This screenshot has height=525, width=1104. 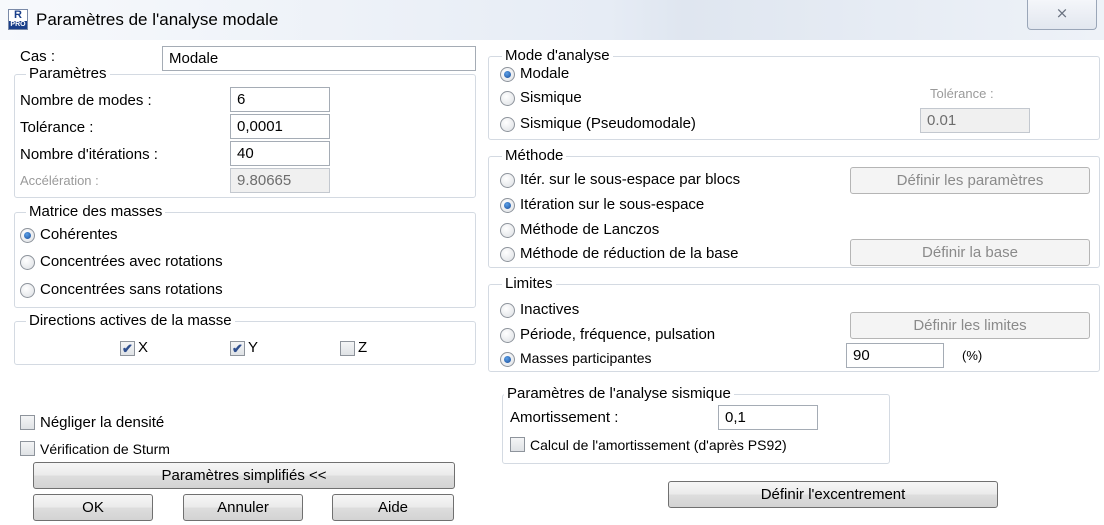 What do you see at coordinates (545, 73) in the screenshot?
I see `modale-label: Modale` at bounding box center [545, 73].